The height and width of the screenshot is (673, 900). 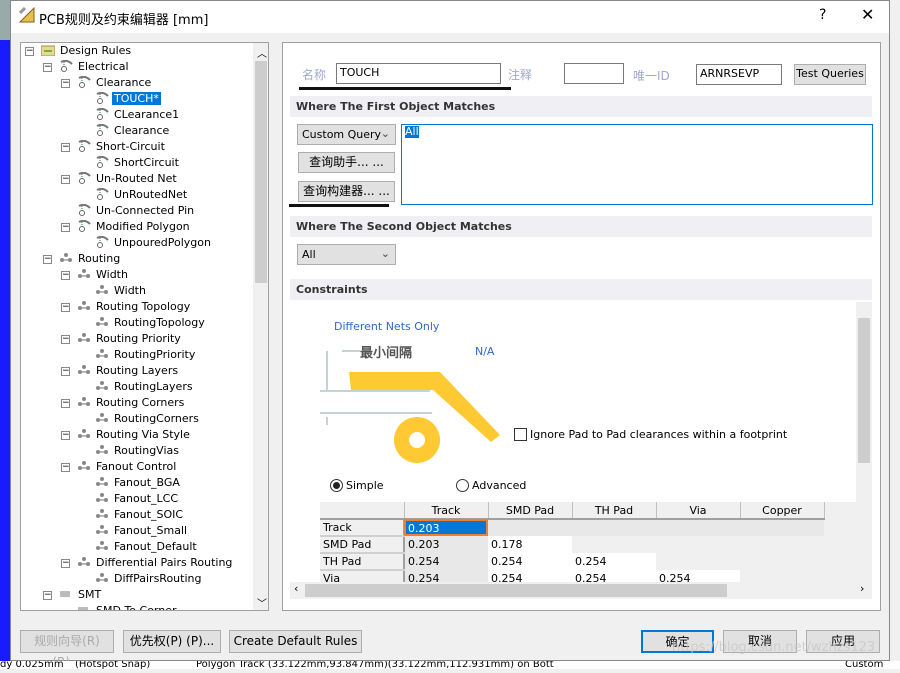 I want to click on tree-item: Width, so click(x=121, y=291).